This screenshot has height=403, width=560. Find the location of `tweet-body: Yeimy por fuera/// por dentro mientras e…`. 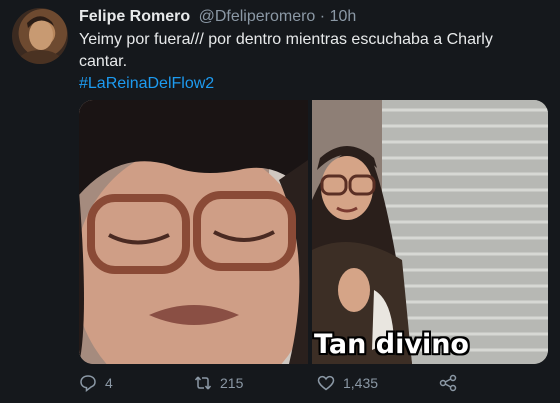

tweet-body: Yeimy por fuera/// por dentro mientras e… is located at coordinates (309, 62).